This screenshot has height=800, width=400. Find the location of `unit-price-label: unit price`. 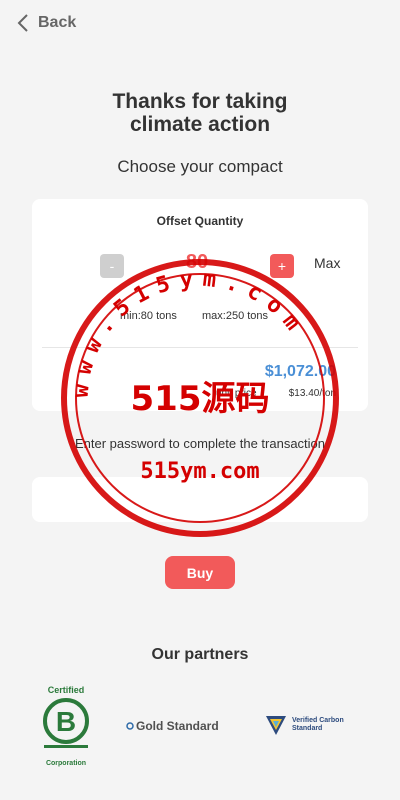

unit-price-label: unit price is located at coordinates (236, 393).